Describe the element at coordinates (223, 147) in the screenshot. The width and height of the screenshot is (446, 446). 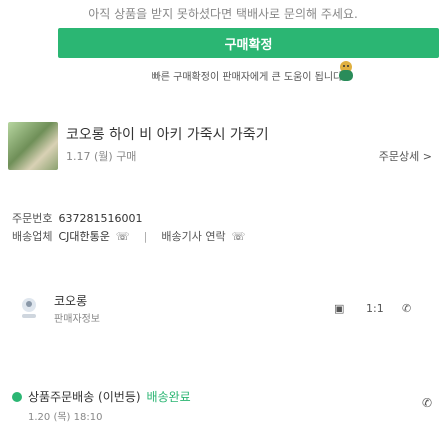
I see `product-card: 코오롱 하이 비 아키 가죽시 가죽기 1.17 (월) 구매 주문상세 >` at that location.